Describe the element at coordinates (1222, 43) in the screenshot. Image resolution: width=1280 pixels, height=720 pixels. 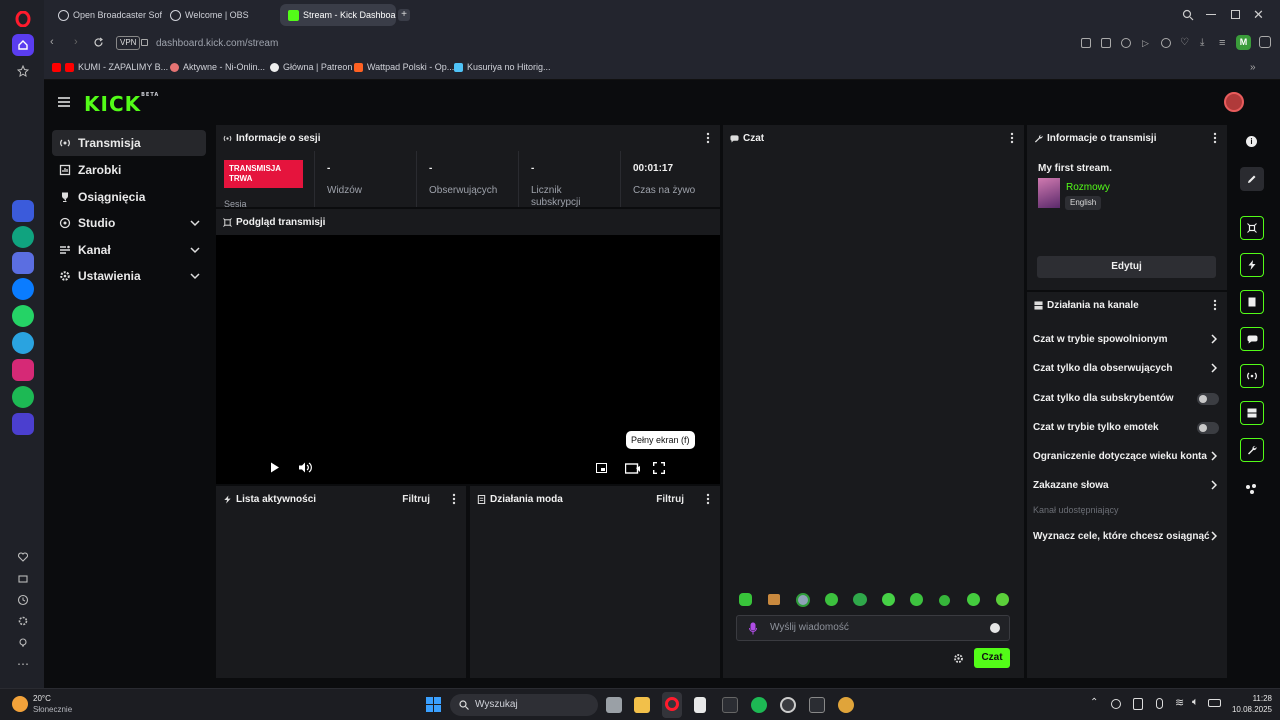
I see `menu-lines-icon: ≡` at that location.